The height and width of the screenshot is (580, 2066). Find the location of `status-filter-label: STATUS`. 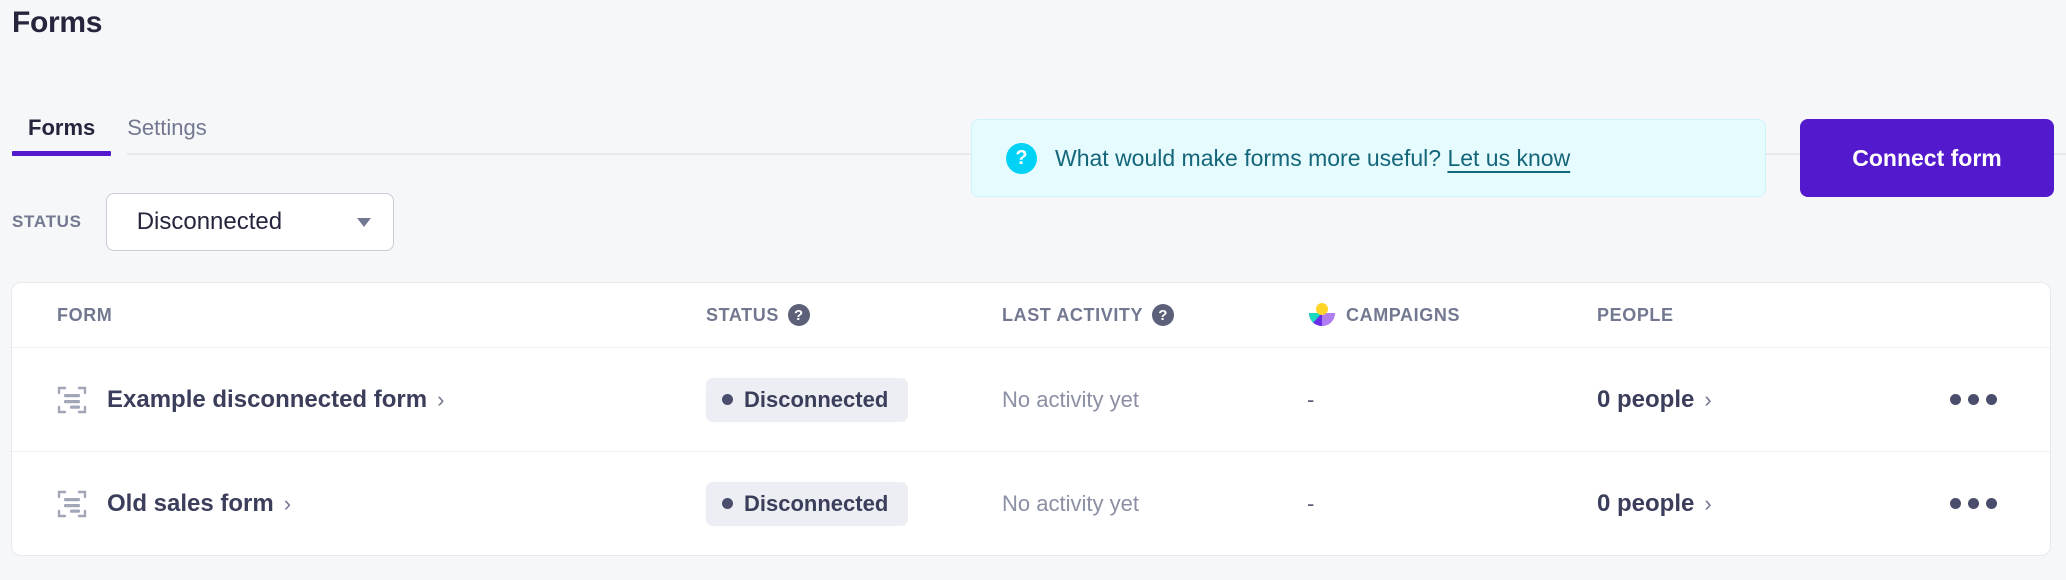

status-filter-label: STATUS is located at coordinates (47, 221).